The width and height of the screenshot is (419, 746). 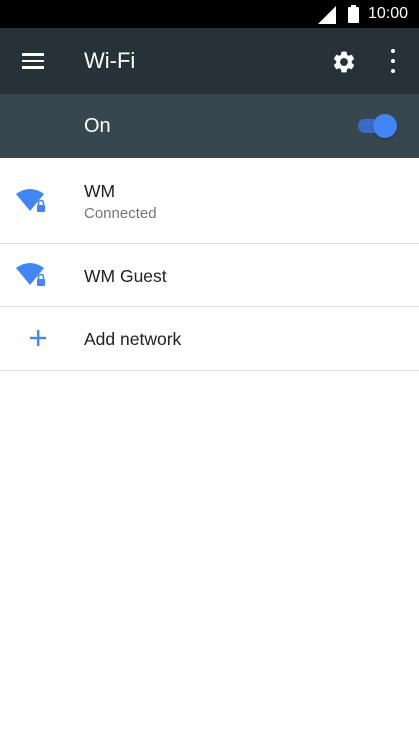 What do you see at coordinates (100, 191) in the screenshot?
I see `network-name: WM` at bounding box center [100, 191].